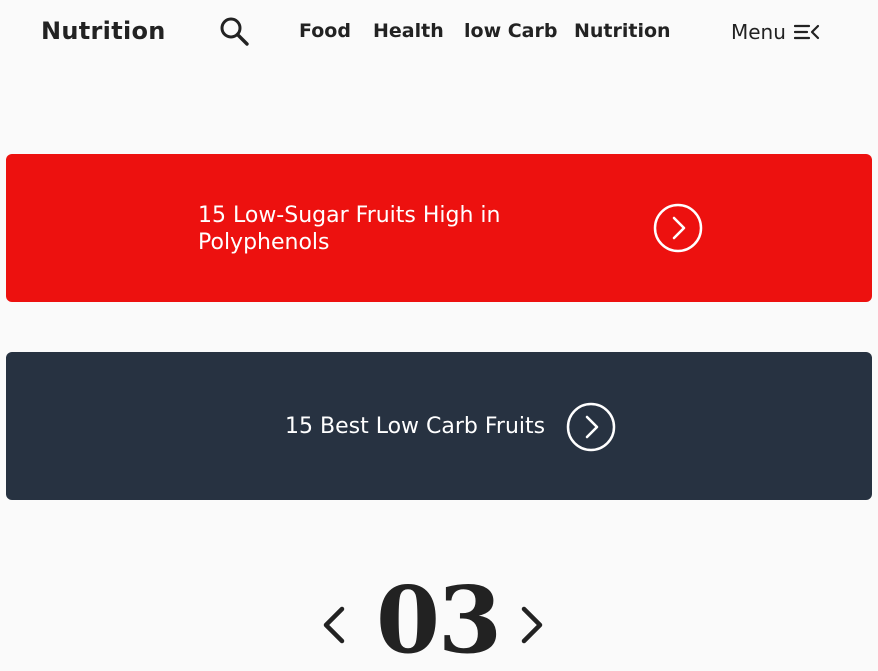  Describe the element at coordinates (622, 31) in the screenshot. I see `nav-item-nutrition: Nutrition` at that location.